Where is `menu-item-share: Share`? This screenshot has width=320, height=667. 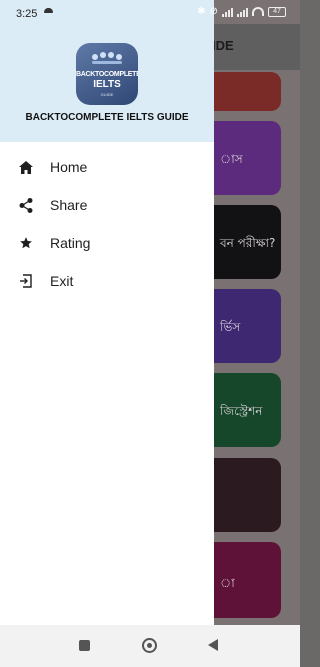
menu-item-share: Share is located at coordinates (107, 205).